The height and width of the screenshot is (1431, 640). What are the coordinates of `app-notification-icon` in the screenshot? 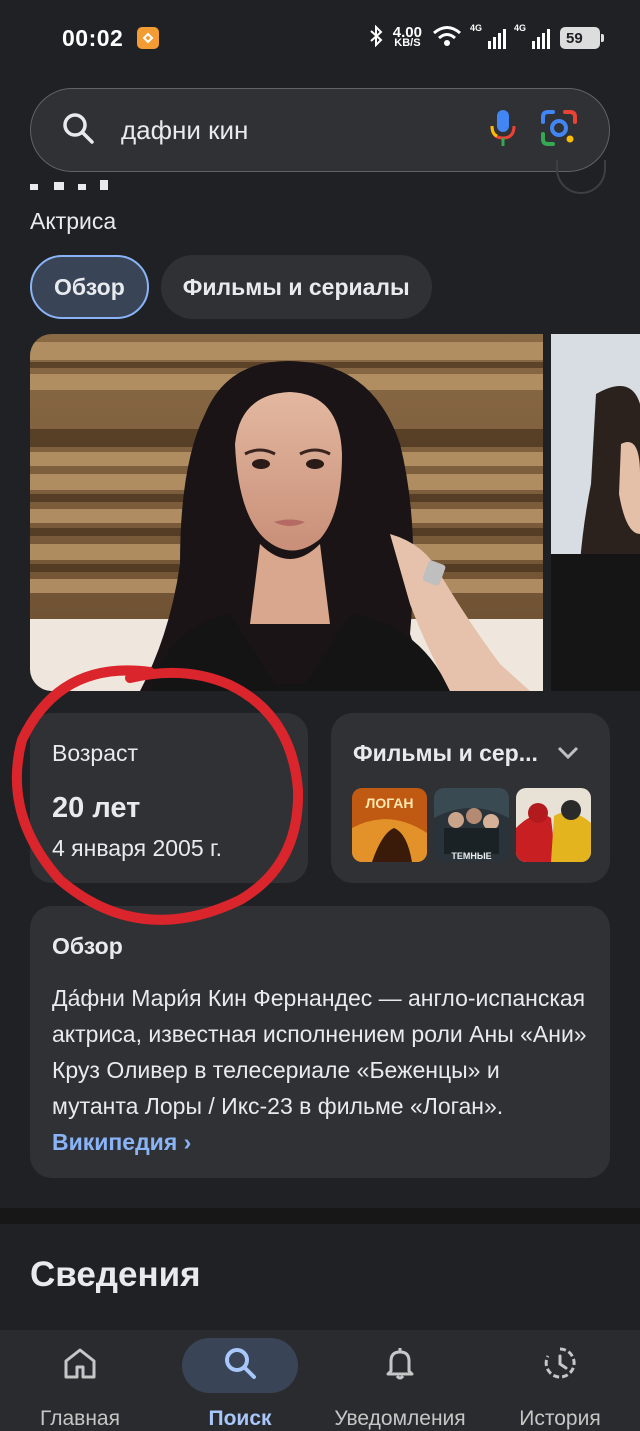 It's located at (148, 38).